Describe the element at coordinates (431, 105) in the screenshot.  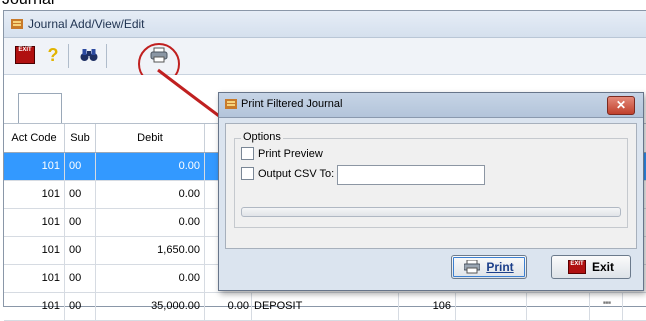
I see `dialog-titlebar: Print Filtered Journal ✕` at that location.